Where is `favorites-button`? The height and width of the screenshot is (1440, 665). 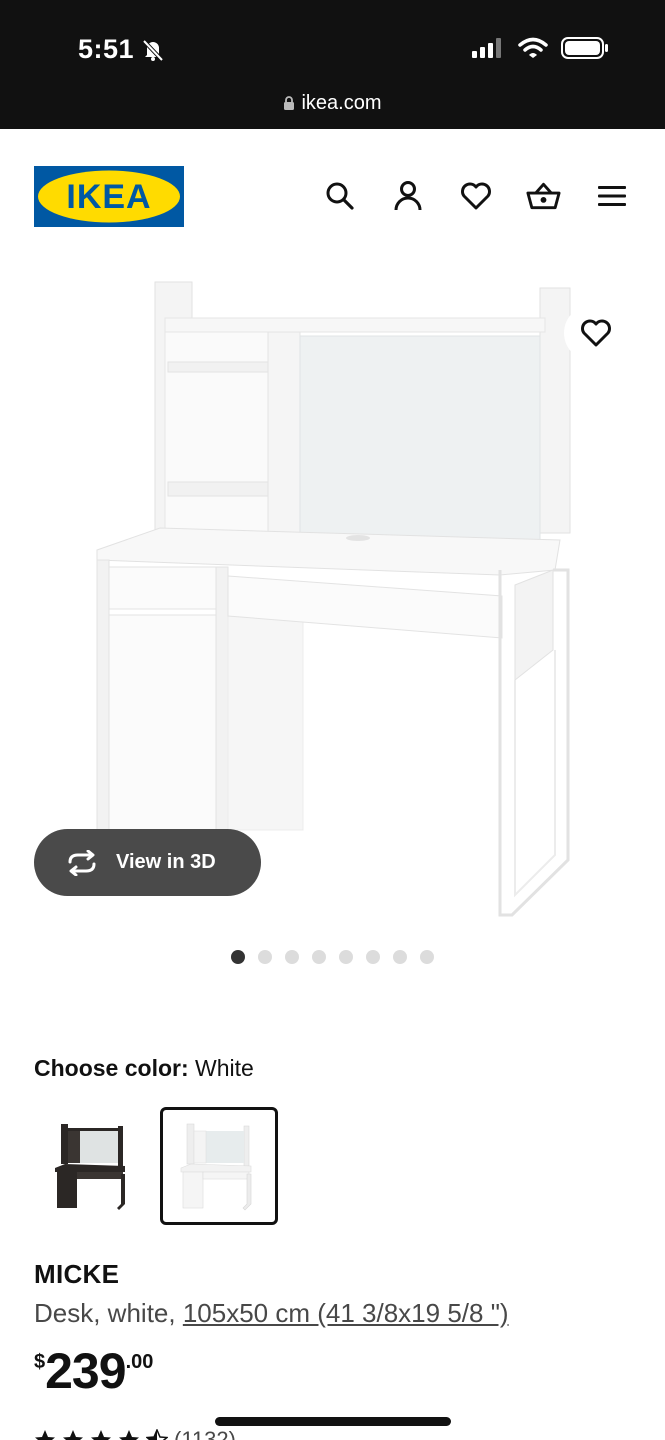
favorites-button is located at coordinates (475, 195).